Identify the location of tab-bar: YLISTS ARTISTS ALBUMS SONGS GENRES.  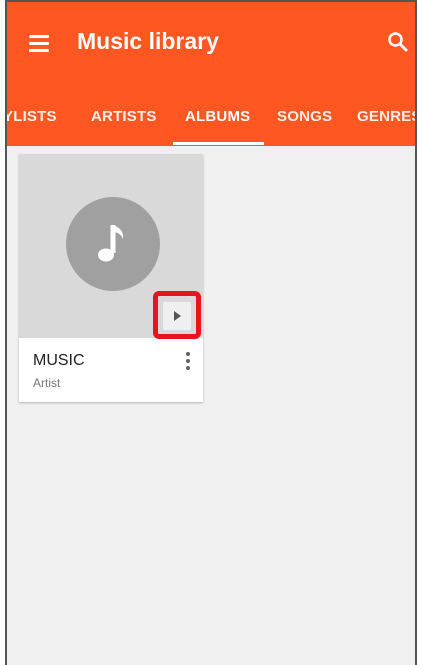
(211, 122).